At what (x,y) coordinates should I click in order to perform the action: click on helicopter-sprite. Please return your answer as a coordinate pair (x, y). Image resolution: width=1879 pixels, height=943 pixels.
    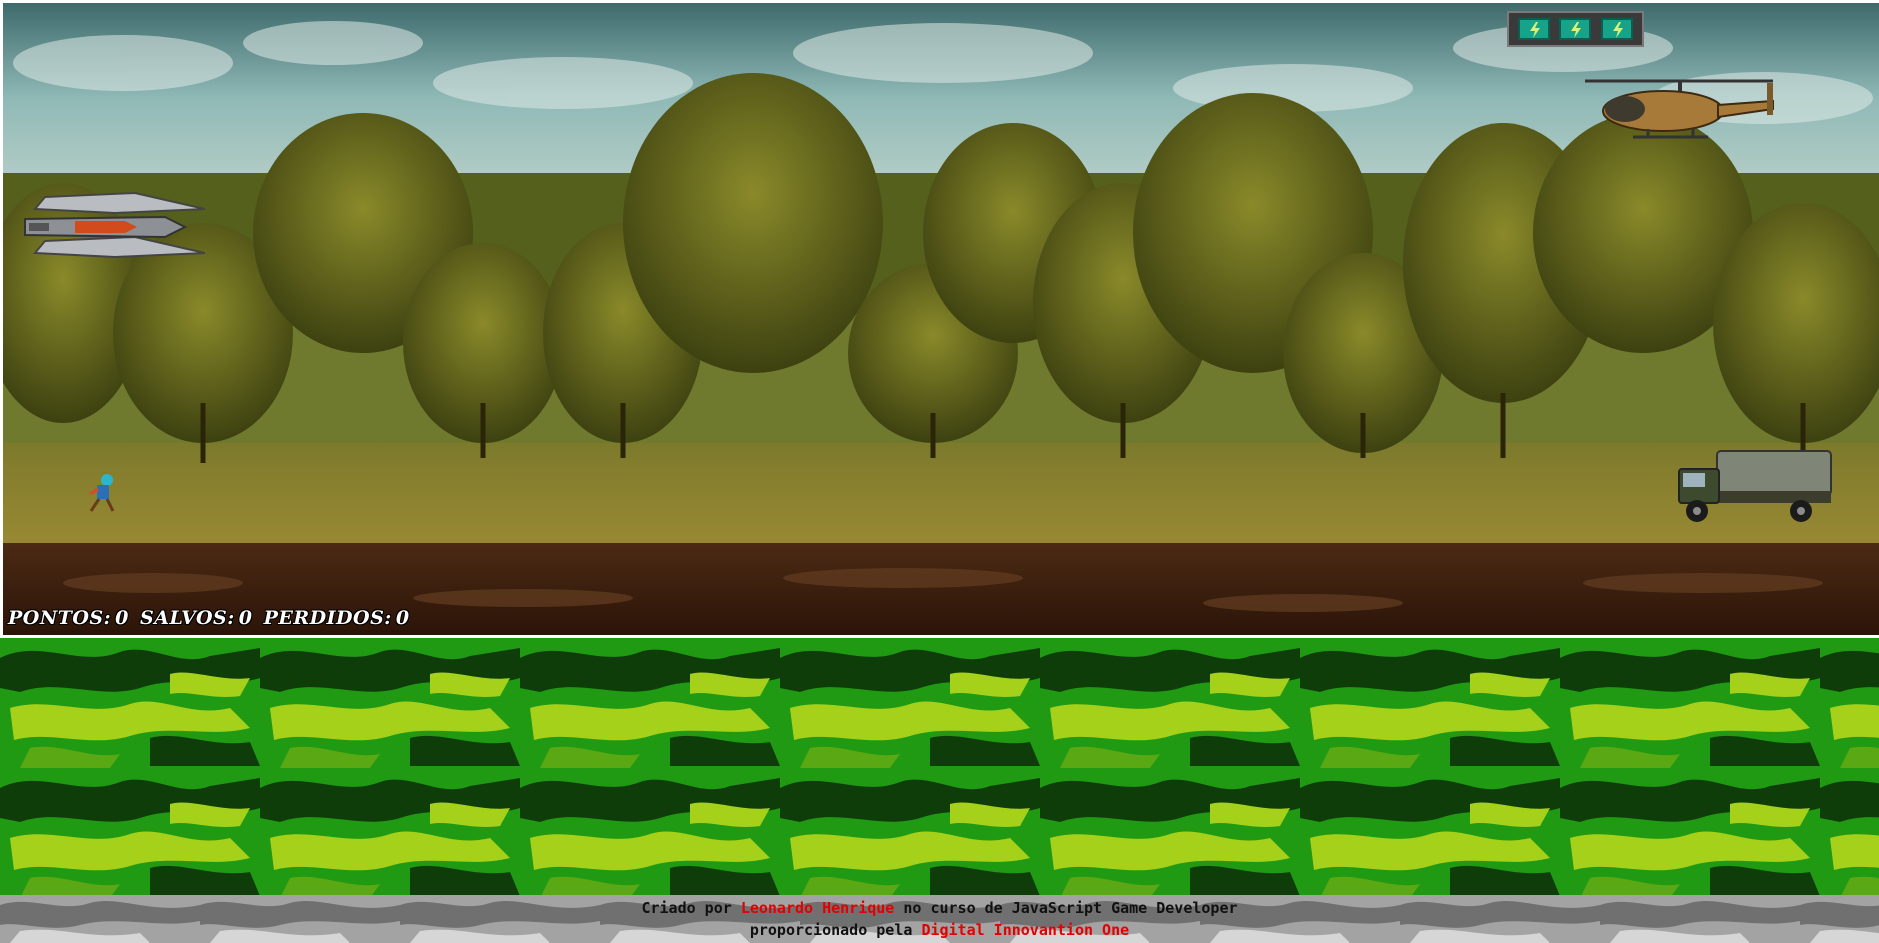
    Looking at the image, I should click on (1679, 109).